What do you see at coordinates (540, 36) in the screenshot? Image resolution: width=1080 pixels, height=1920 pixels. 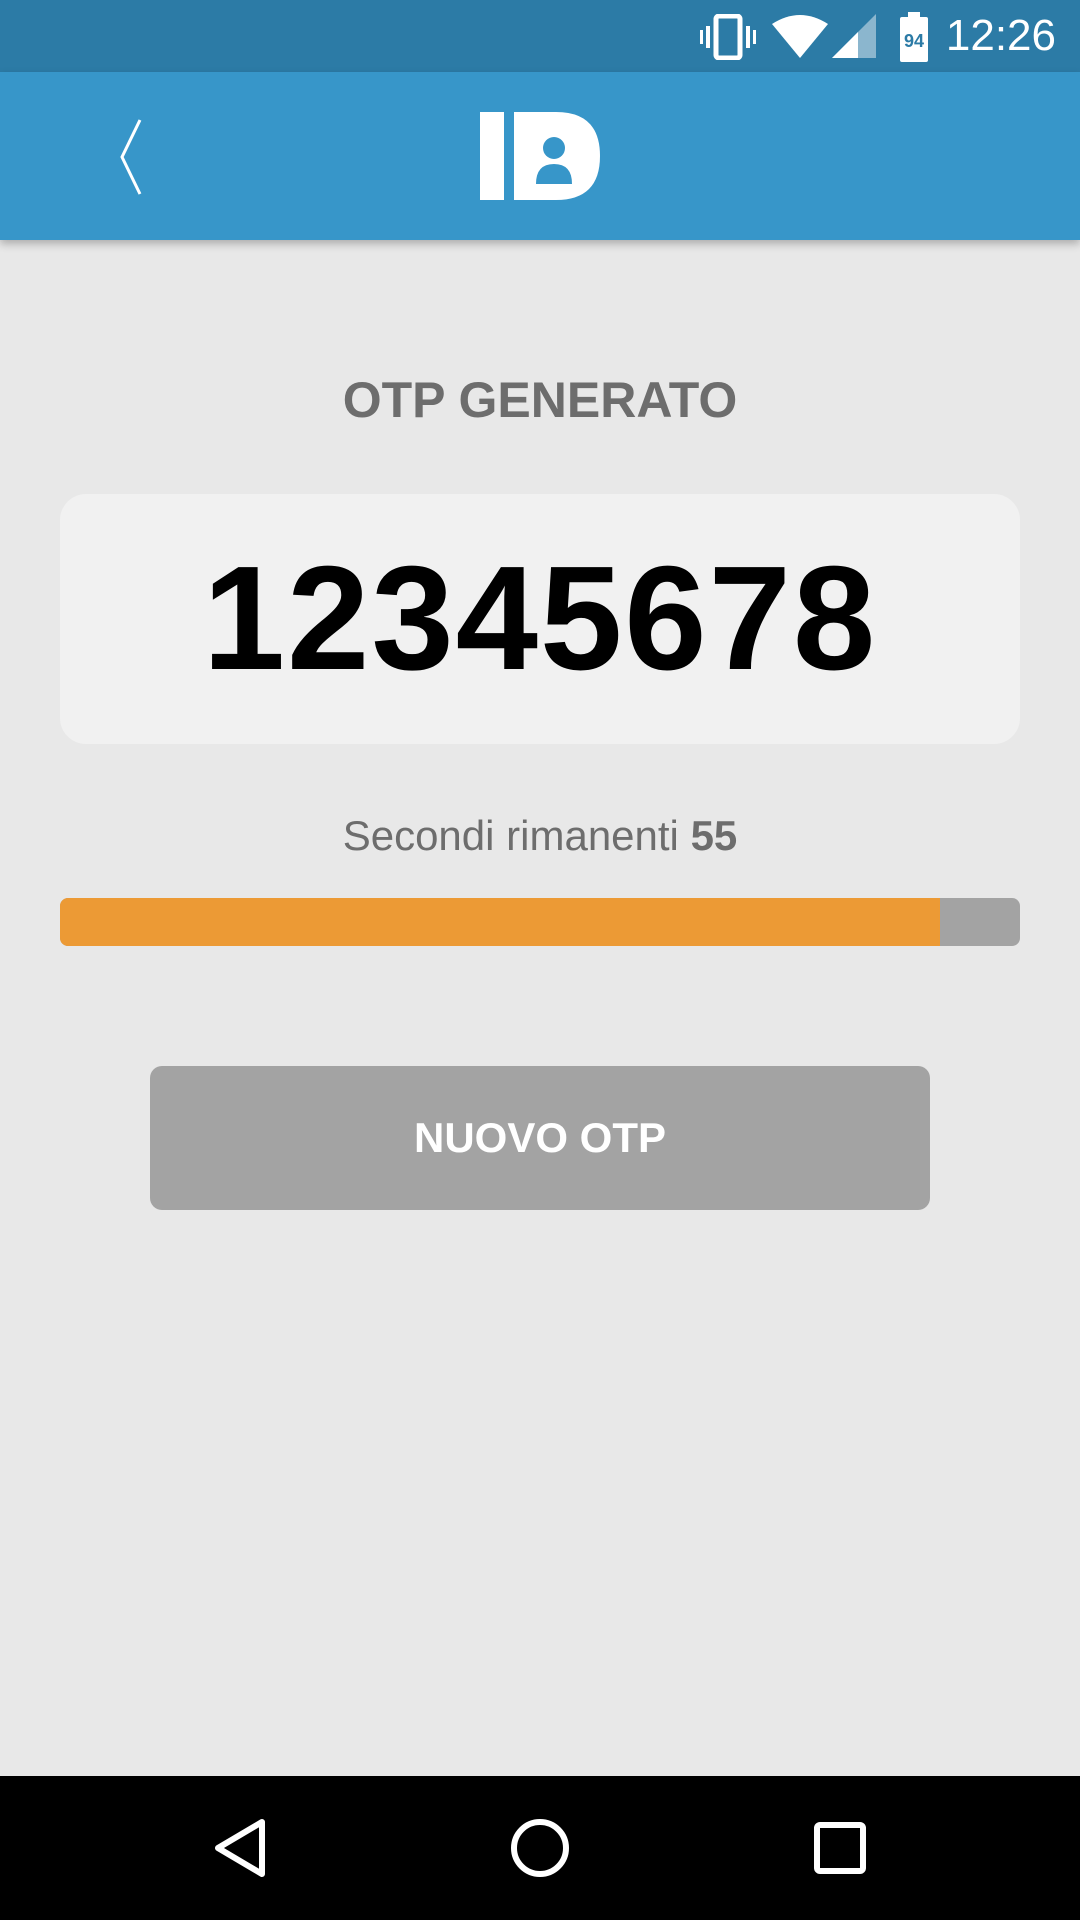 I see `status-bar: 94 12:26` at bounding box center [540, 36].